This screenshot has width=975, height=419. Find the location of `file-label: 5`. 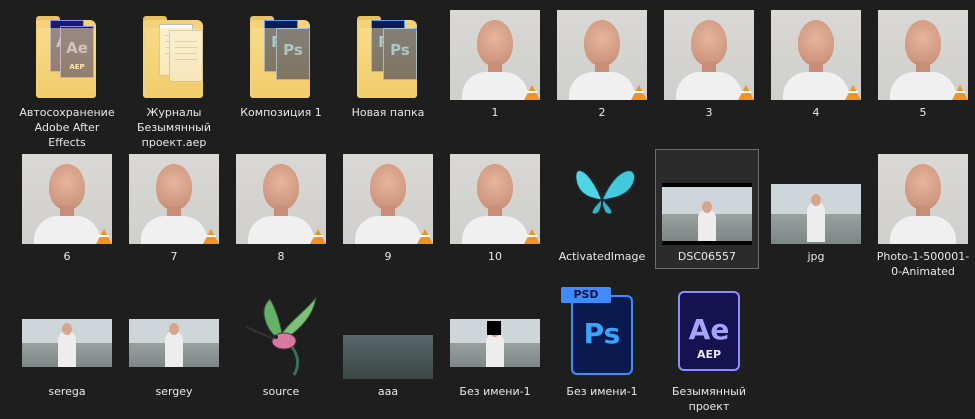

file-label: 5 is located at coordinates (923, 112).